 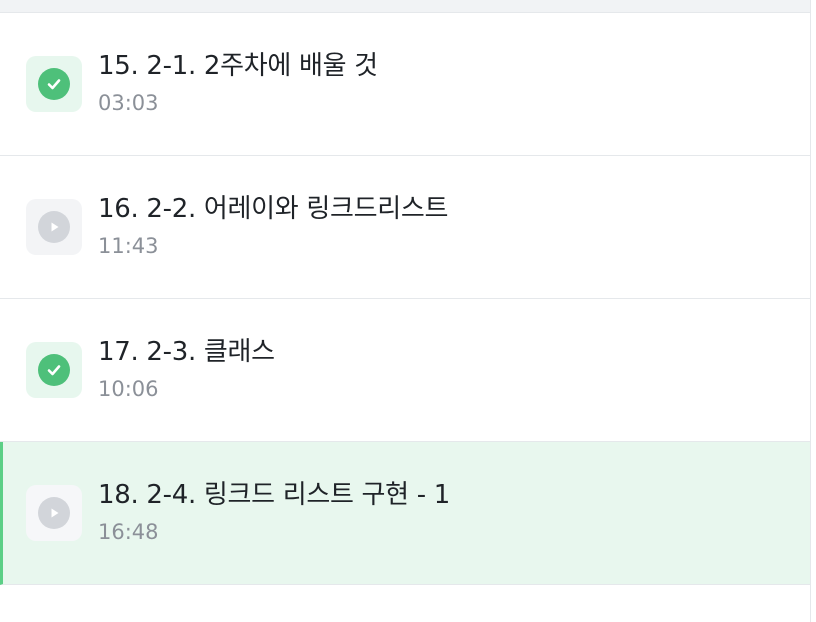 I want to click on lesson-title: 16. 2-2. 어레이와 링크드리스트, so click(x=273, y=209).